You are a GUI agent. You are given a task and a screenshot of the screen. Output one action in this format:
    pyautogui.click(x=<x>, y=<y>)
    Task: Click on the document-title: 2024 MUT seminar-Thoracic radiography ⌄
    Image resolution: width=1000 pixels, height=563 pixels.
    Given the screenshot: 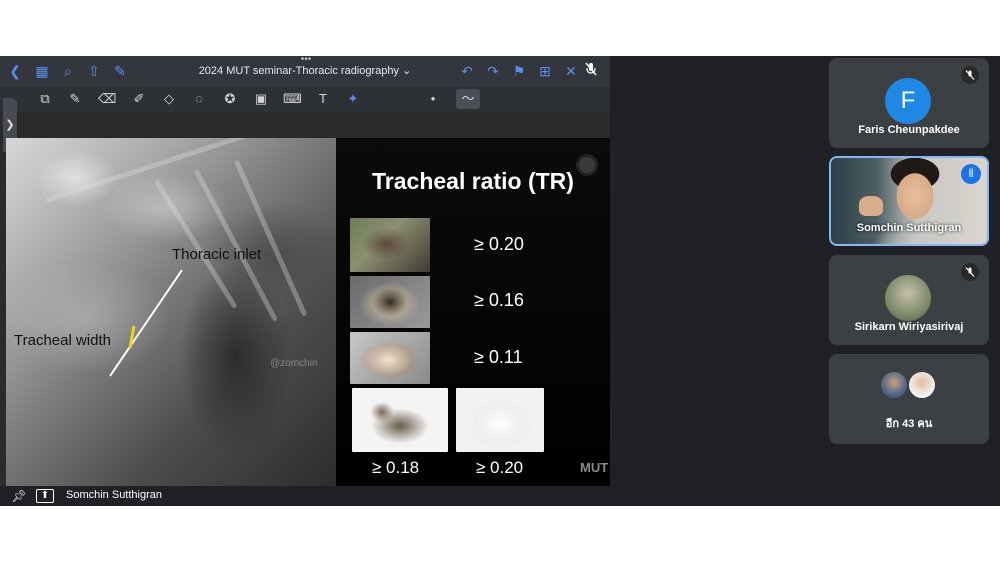 What is the action you would take?
    pyautogui.click(x=305, y=70)
    